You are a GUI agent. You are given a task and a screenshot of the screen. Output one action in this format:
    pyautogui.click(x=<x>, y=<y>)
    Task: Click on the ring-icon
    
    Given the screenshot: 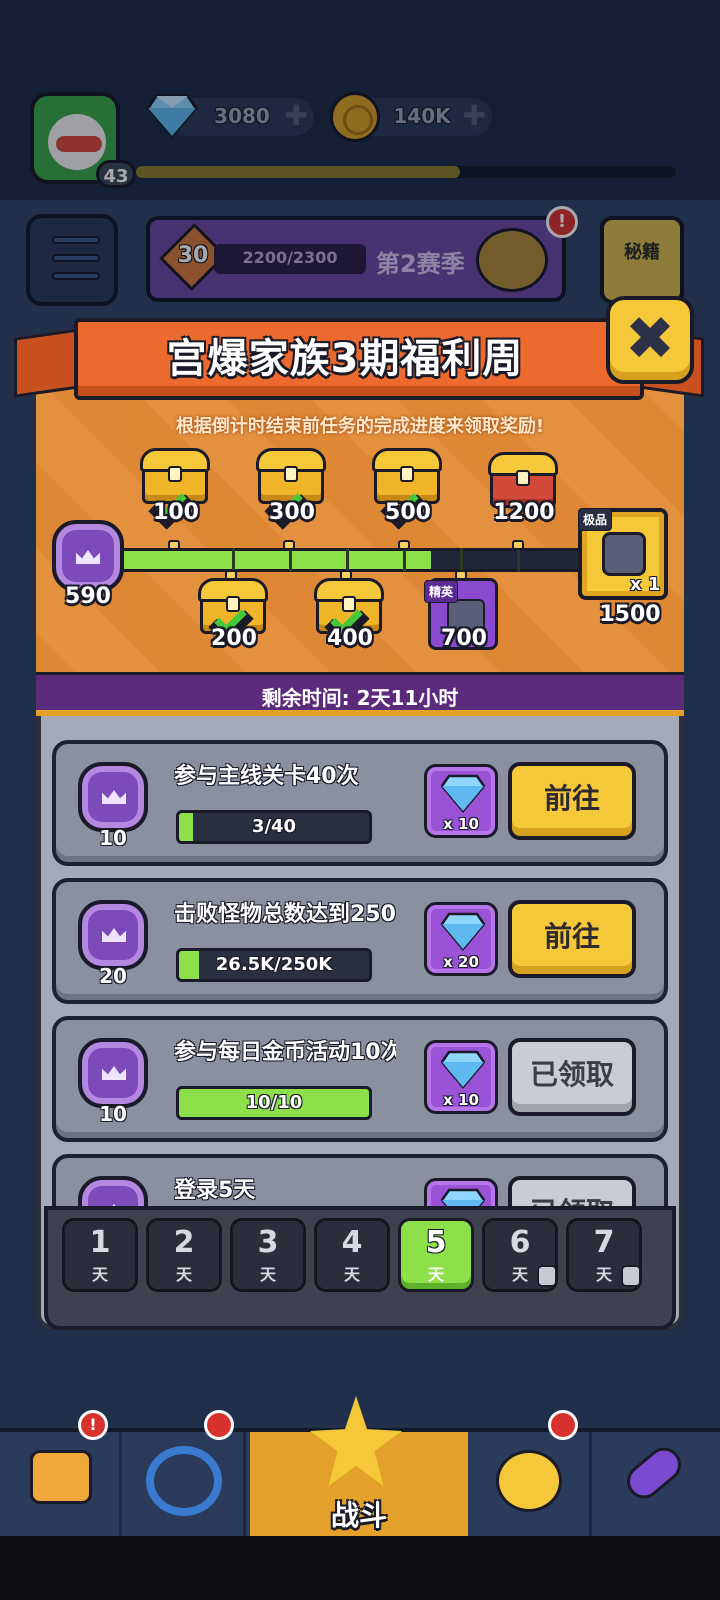 What is the action you would take?
    pyautogui.click(x=184, y=1481)
    